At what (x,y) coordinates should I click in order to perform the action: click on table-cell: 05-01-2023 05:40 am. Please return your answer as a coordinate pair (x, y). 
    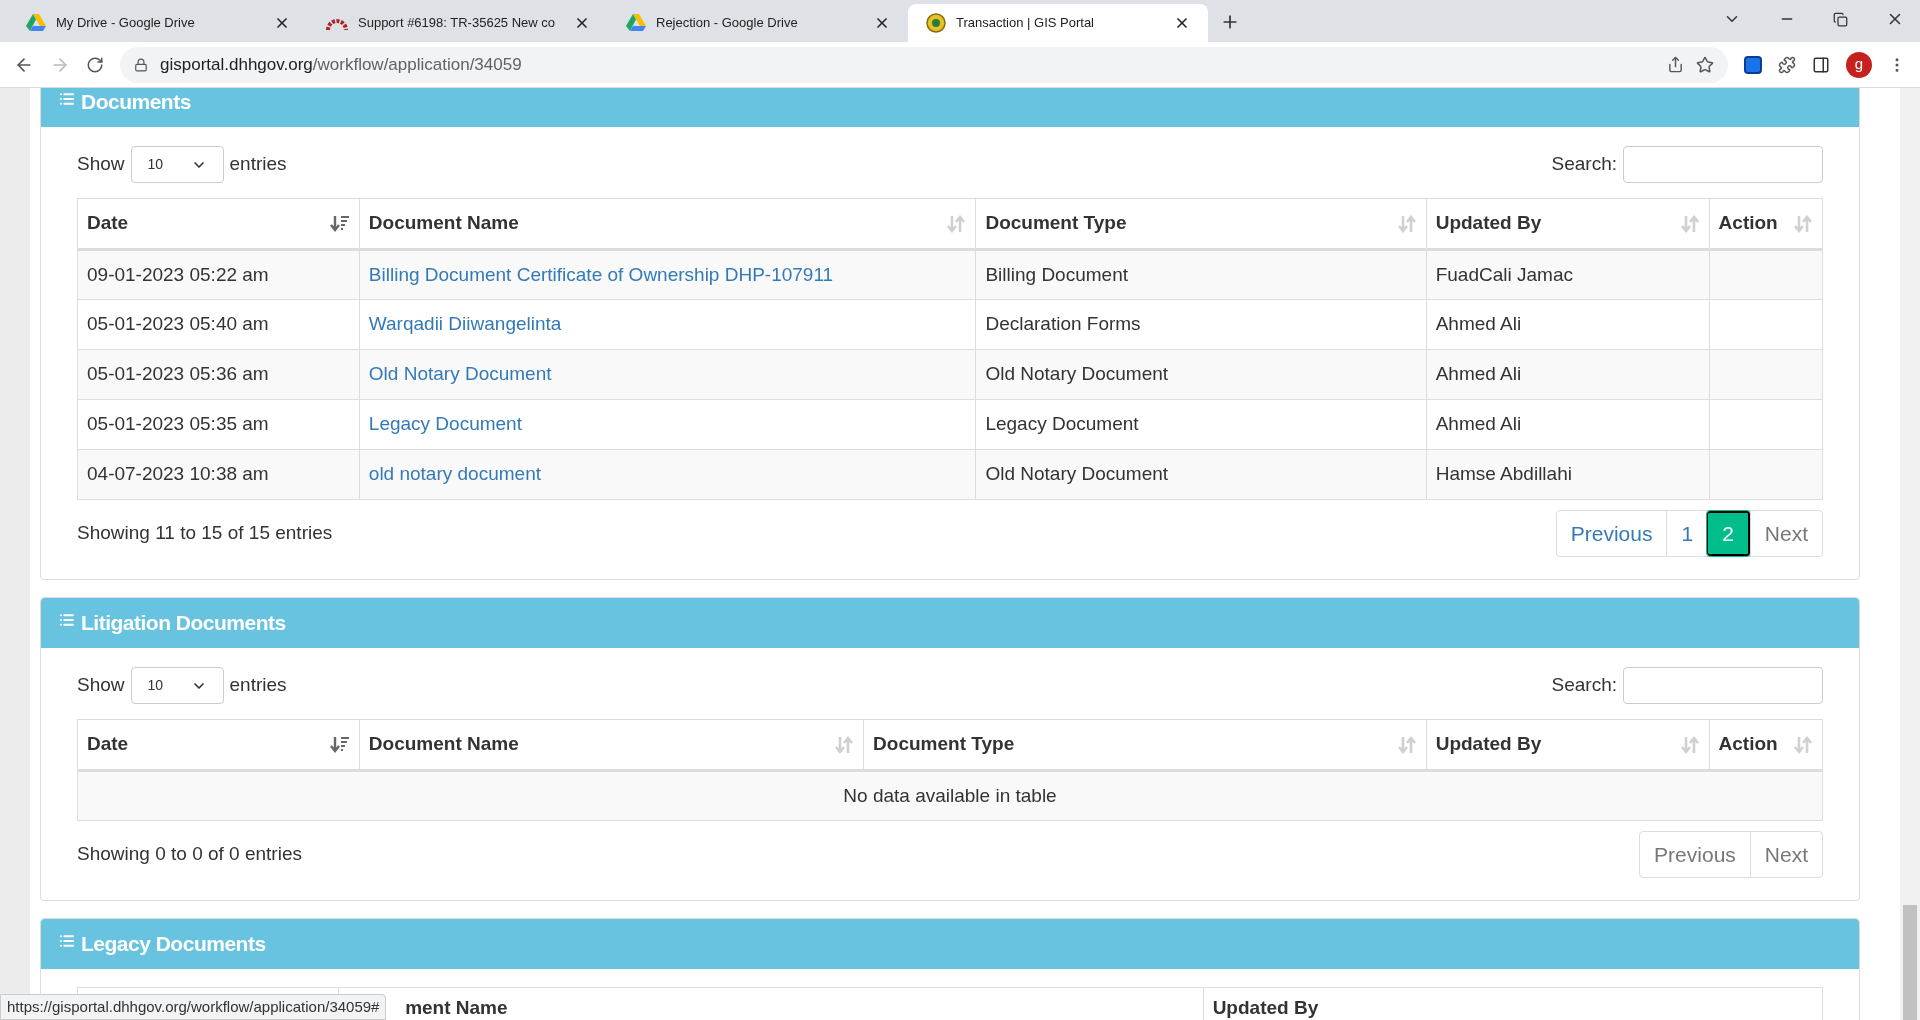
    Looking at the image, I should click on (218, 324).